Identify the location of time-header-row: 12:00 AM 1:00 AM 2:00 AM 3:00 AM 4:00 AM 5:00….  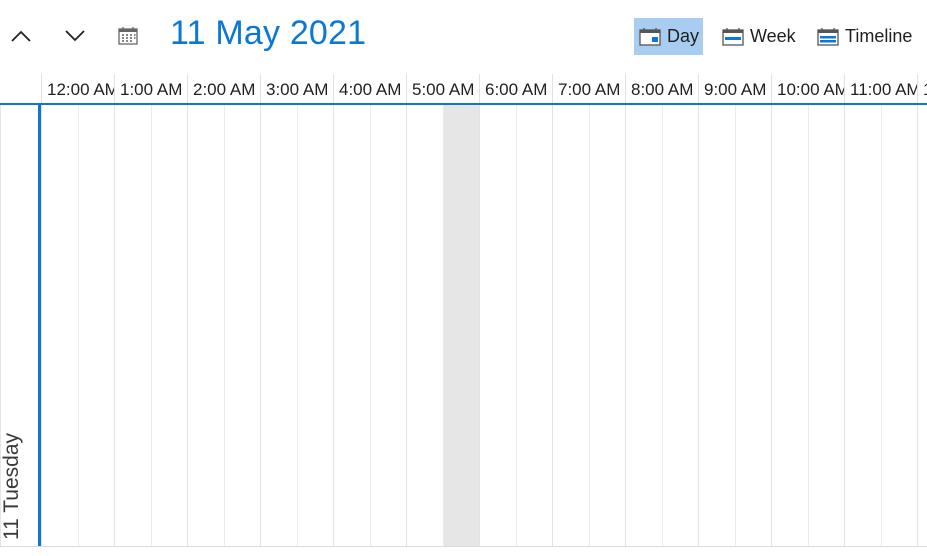
(463, 89).